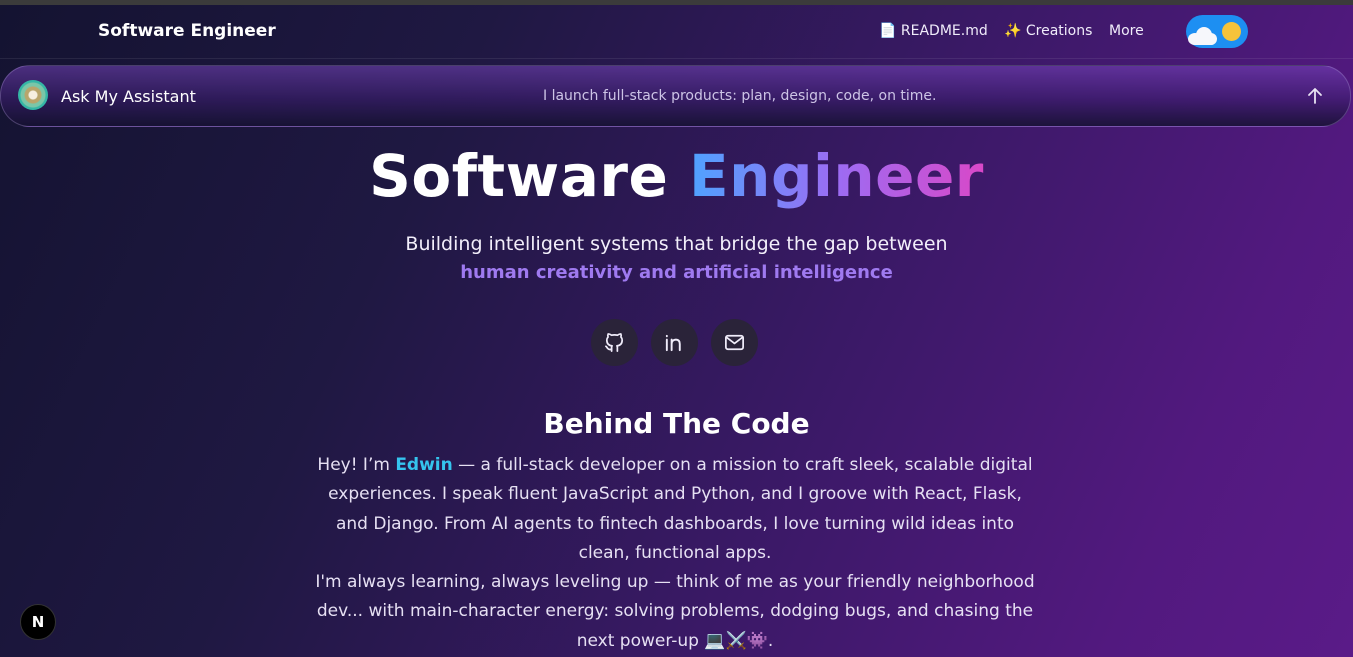  What do you see at coordinates (836, 176) in the screenshot?
I see `hero-title-gradient: Engineer` at bounding box center [836, 176].